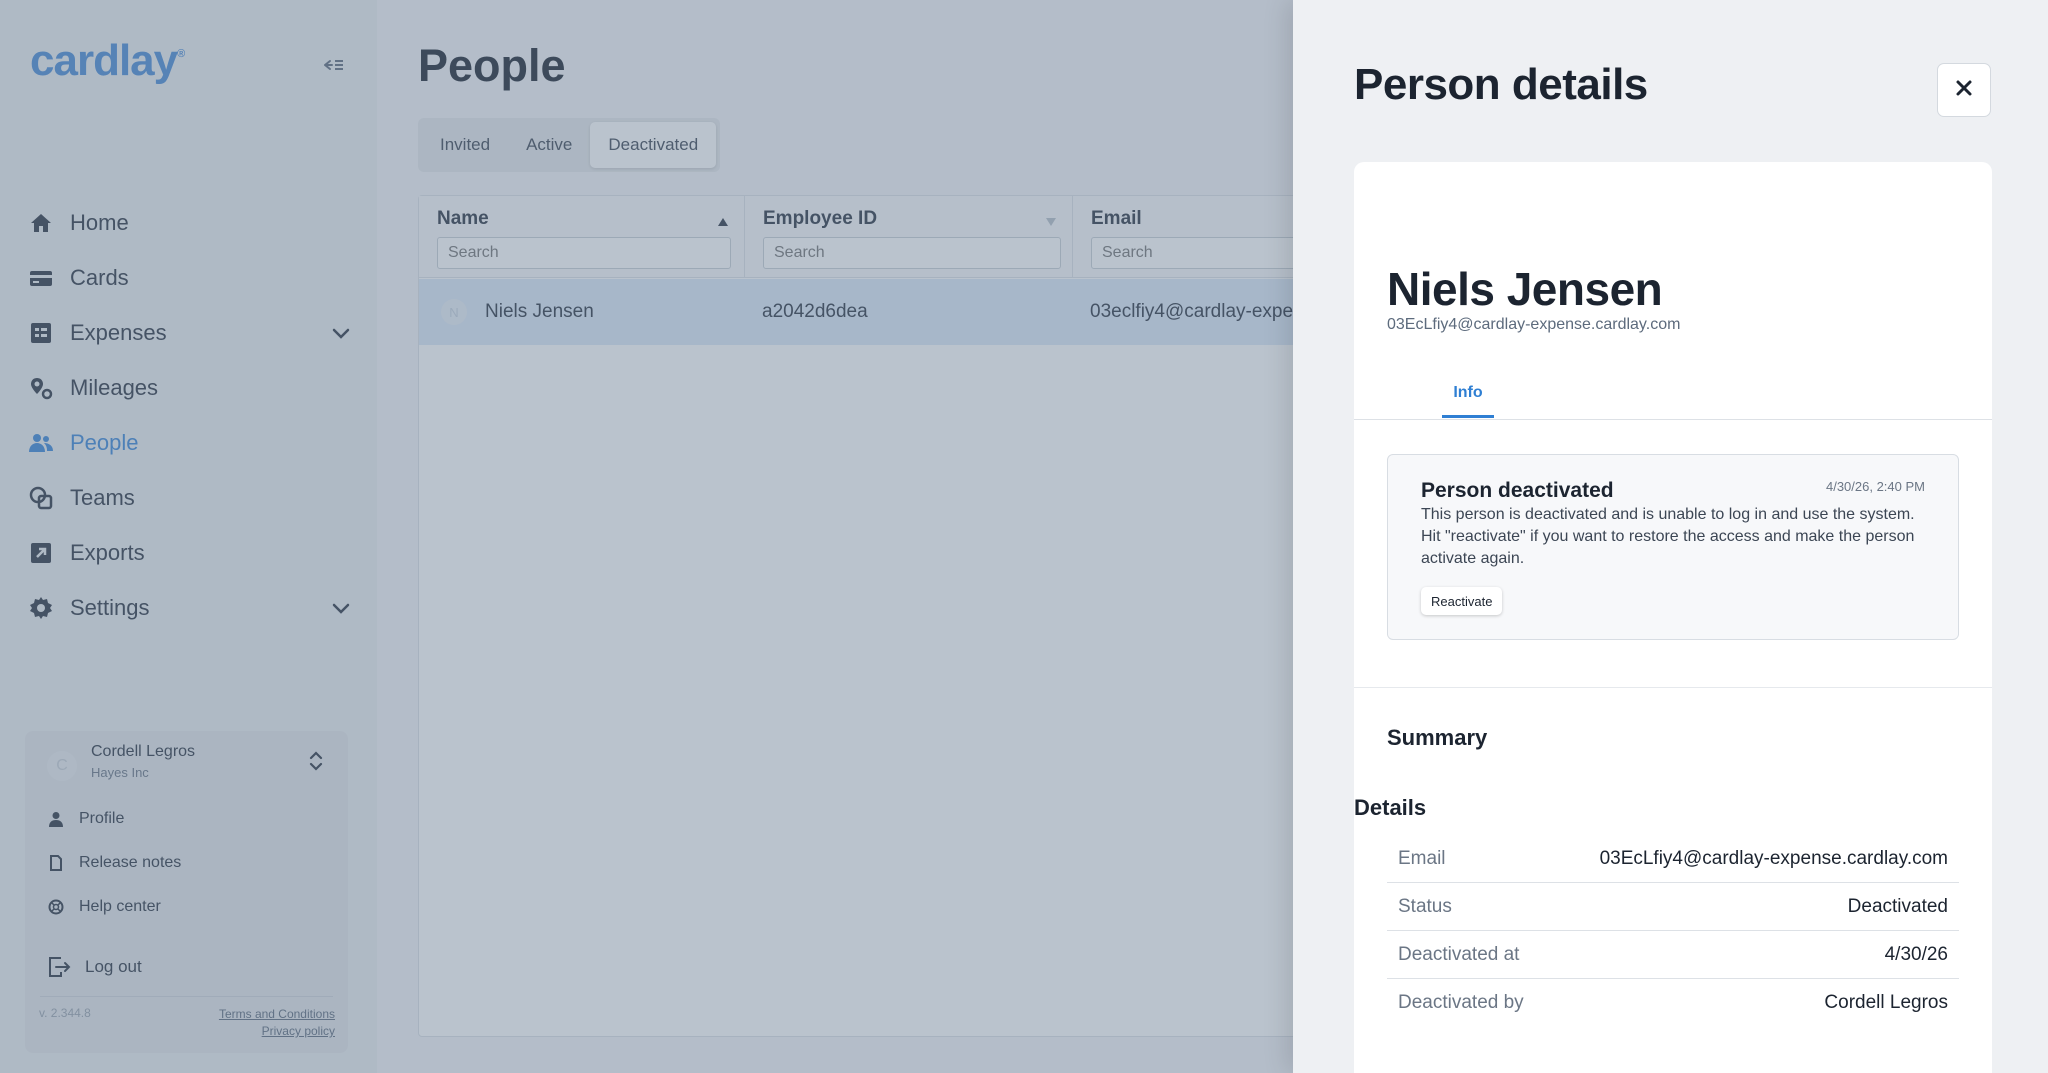  What do you see at coordinates (1875, 486) in the screenshot?
I see `notice-timestamp: 4/30/26, 2:40 PM` at bounding box center [1875, 486].